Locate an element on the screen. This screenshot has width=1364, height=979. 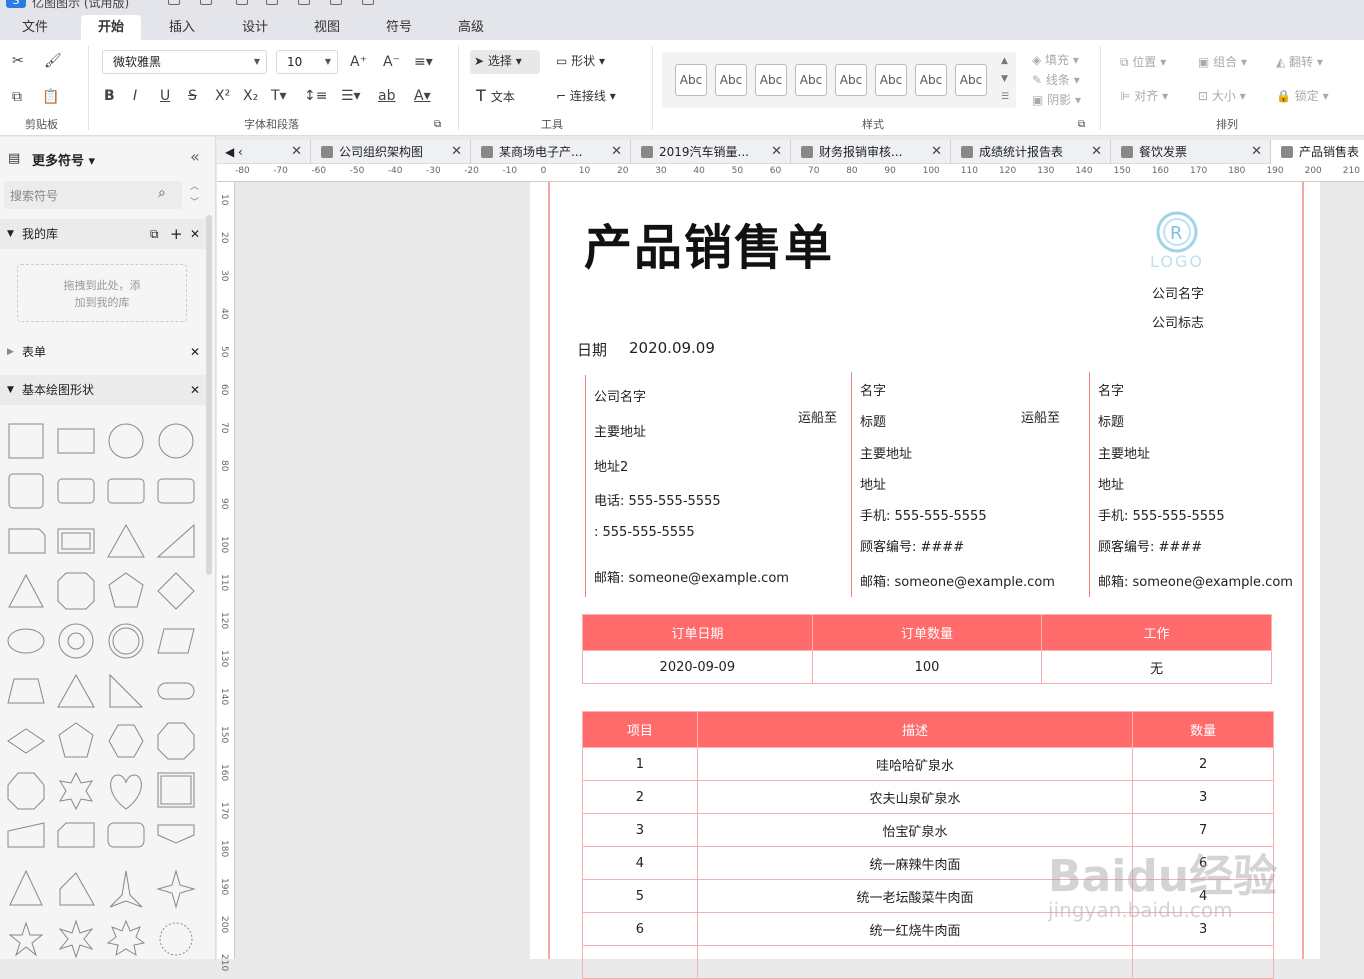
table-row is located at coordinates (928, 962).